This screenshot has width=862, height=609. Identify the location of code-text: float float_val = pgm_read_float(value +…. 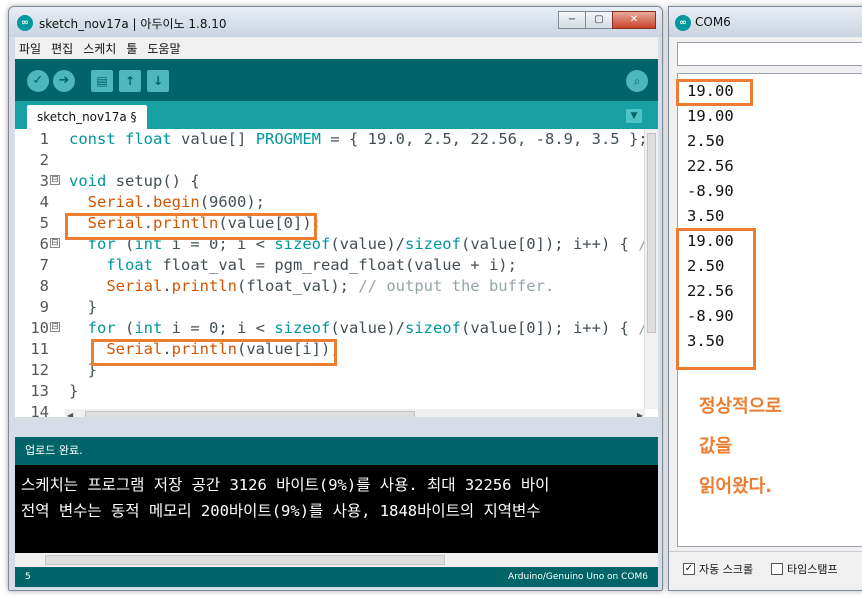
(311, 265).